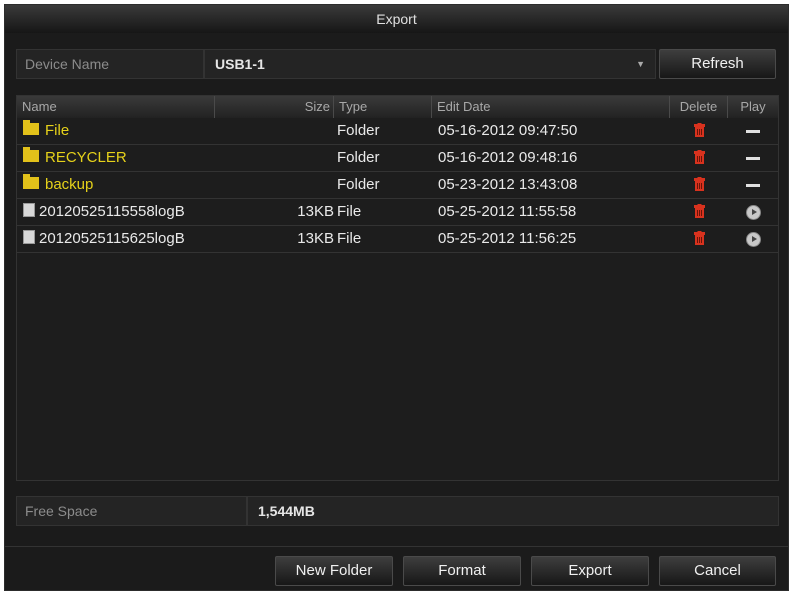  Describe the element at coordinates (397, 131) in the screenshot. I see `table-row: File Folder 05-16-2012 09:47:50` at that location.